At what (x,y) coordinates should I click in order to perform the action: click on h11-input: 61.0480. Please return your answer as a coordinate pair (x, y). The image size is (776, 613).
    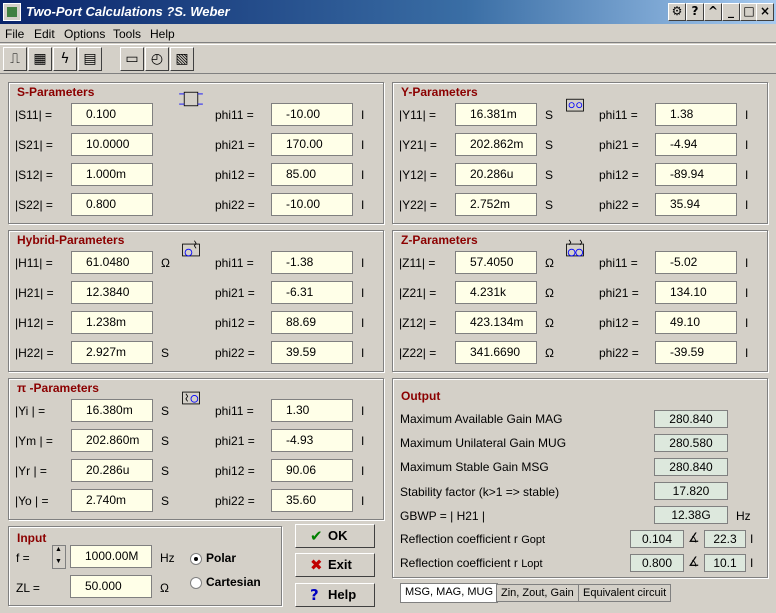
    Looking at the image, I should click on (112, 262).